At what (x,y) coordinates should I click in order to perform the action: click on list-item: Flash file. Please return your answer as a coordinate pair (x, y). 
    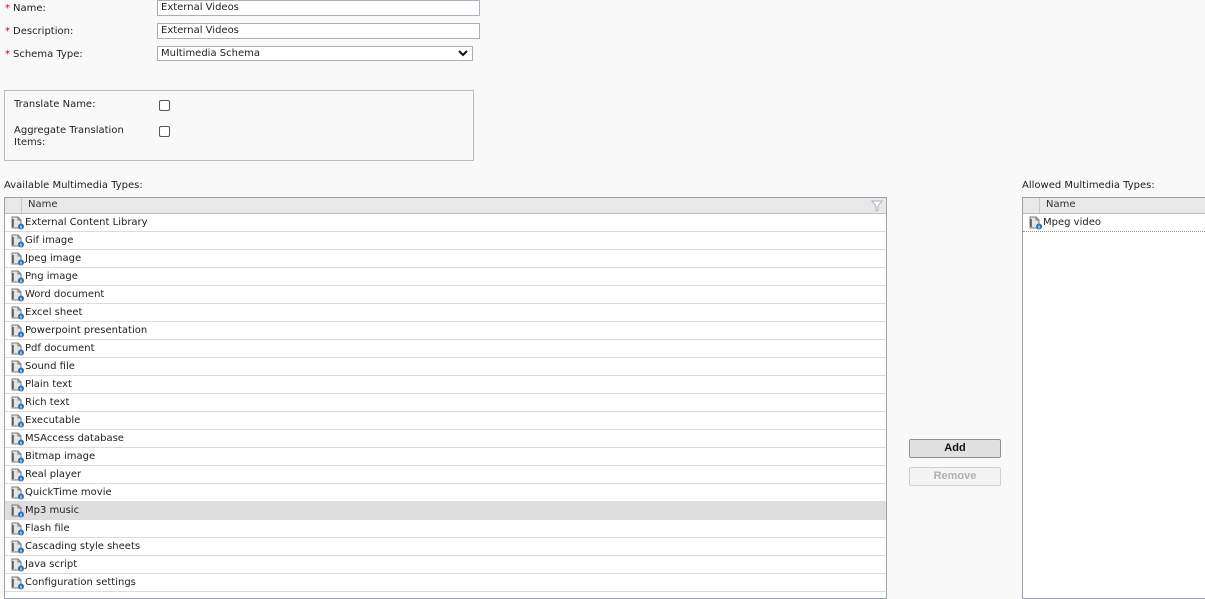
    Looking at the image, I should click on (445, 529).